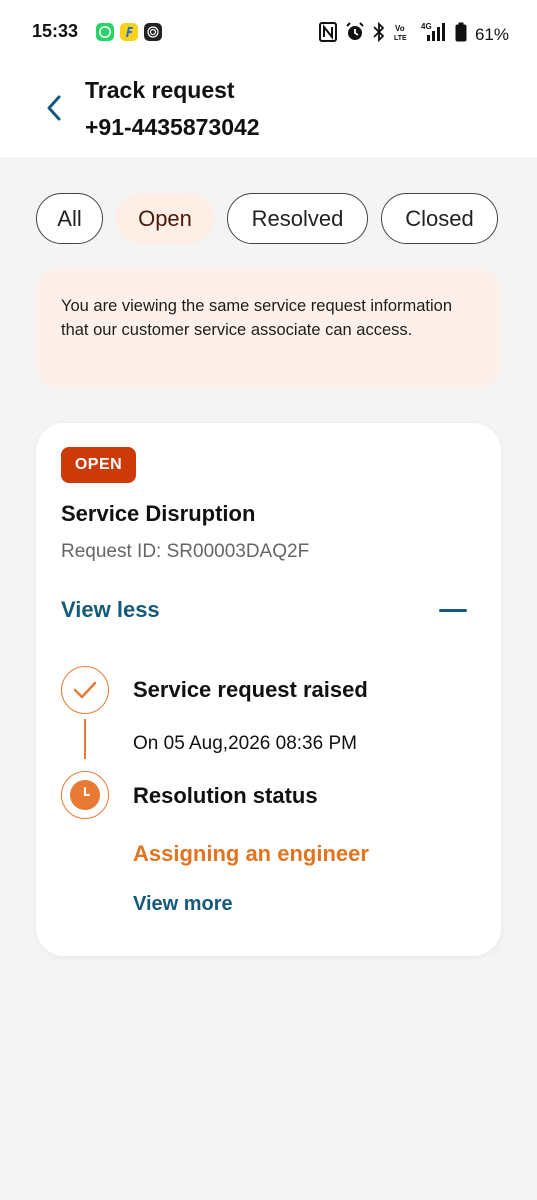  Describe the element at coordinates (160, 90) in the screenshot. I see `page-title: Track request` at that location.